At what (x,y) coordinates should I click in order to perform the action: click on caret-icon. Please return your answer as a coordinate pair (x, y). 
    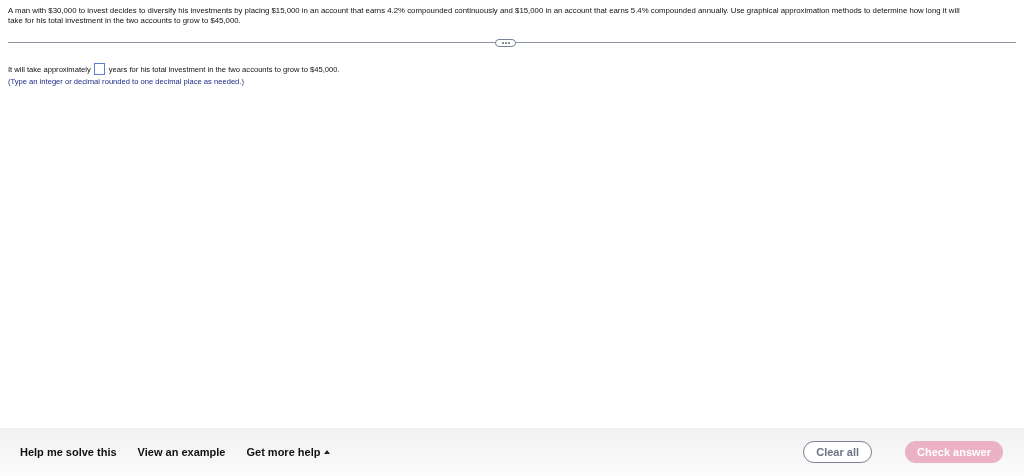
    Looking at the image, I should click on (327, 452).